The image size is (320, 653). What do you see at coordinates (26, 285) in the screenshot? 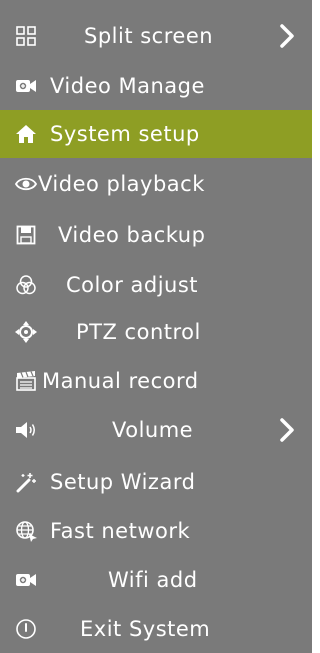
I see `color-circles-icon` at bounding box center [26, 285].